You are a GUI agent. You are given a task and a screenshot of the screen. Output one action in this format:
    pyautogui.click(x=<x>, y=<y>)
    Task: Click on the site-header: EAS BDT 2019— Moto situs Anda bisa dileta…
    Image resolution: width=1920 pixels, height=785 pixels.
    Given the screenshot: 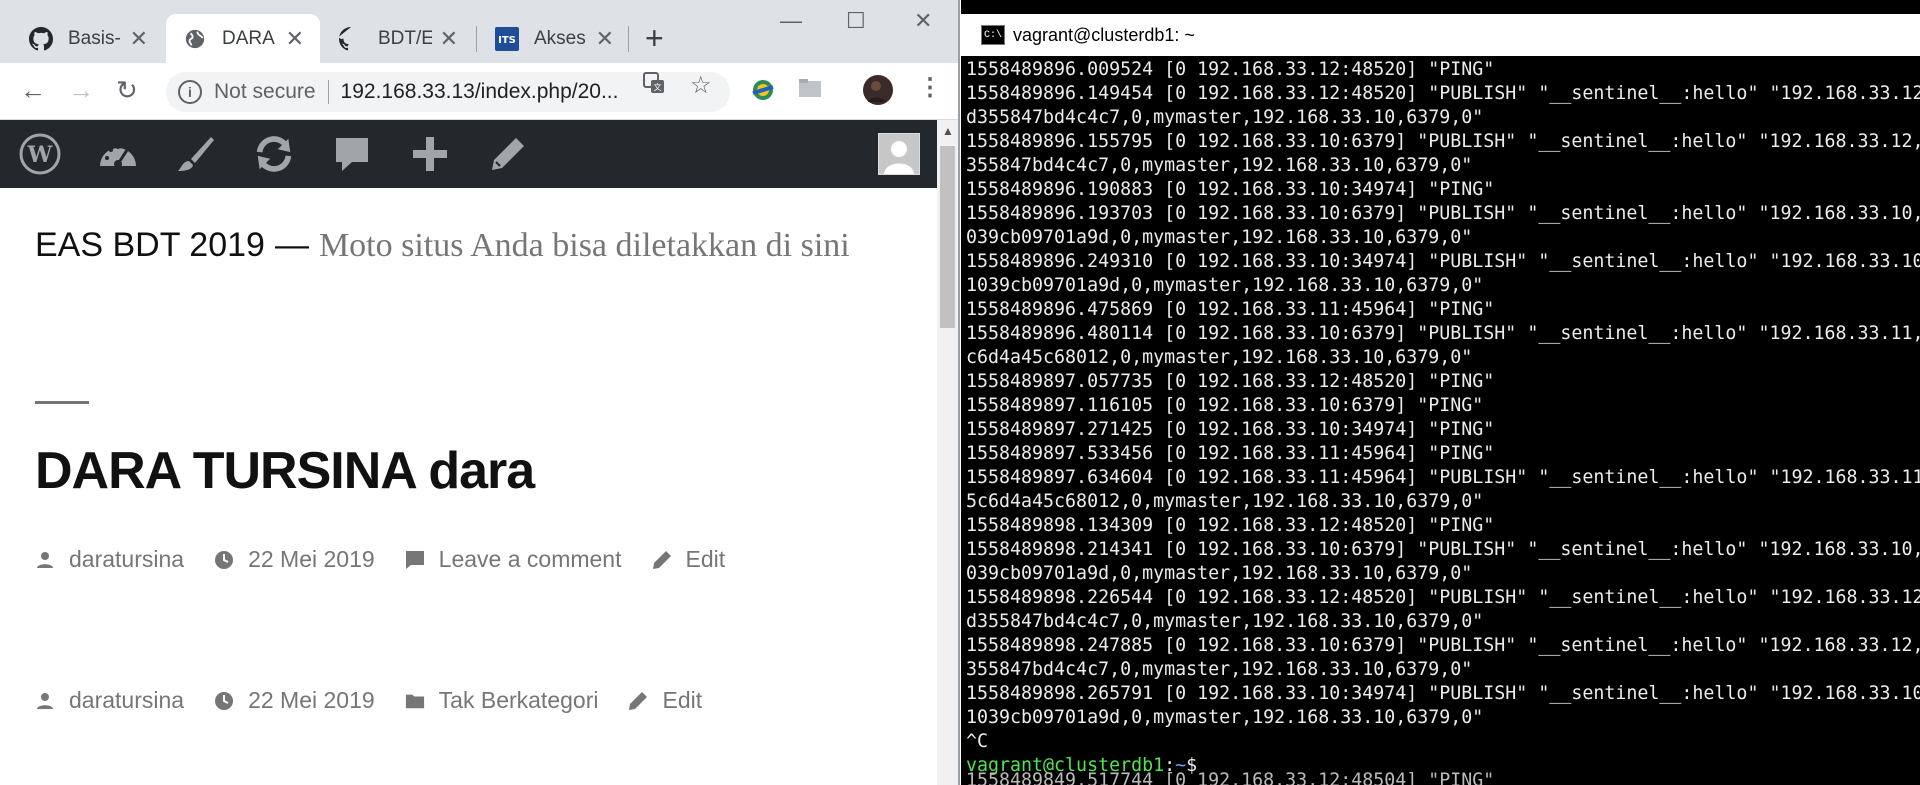 What is the action you would take?
    pyautogui.click(x=442, y=245)
    